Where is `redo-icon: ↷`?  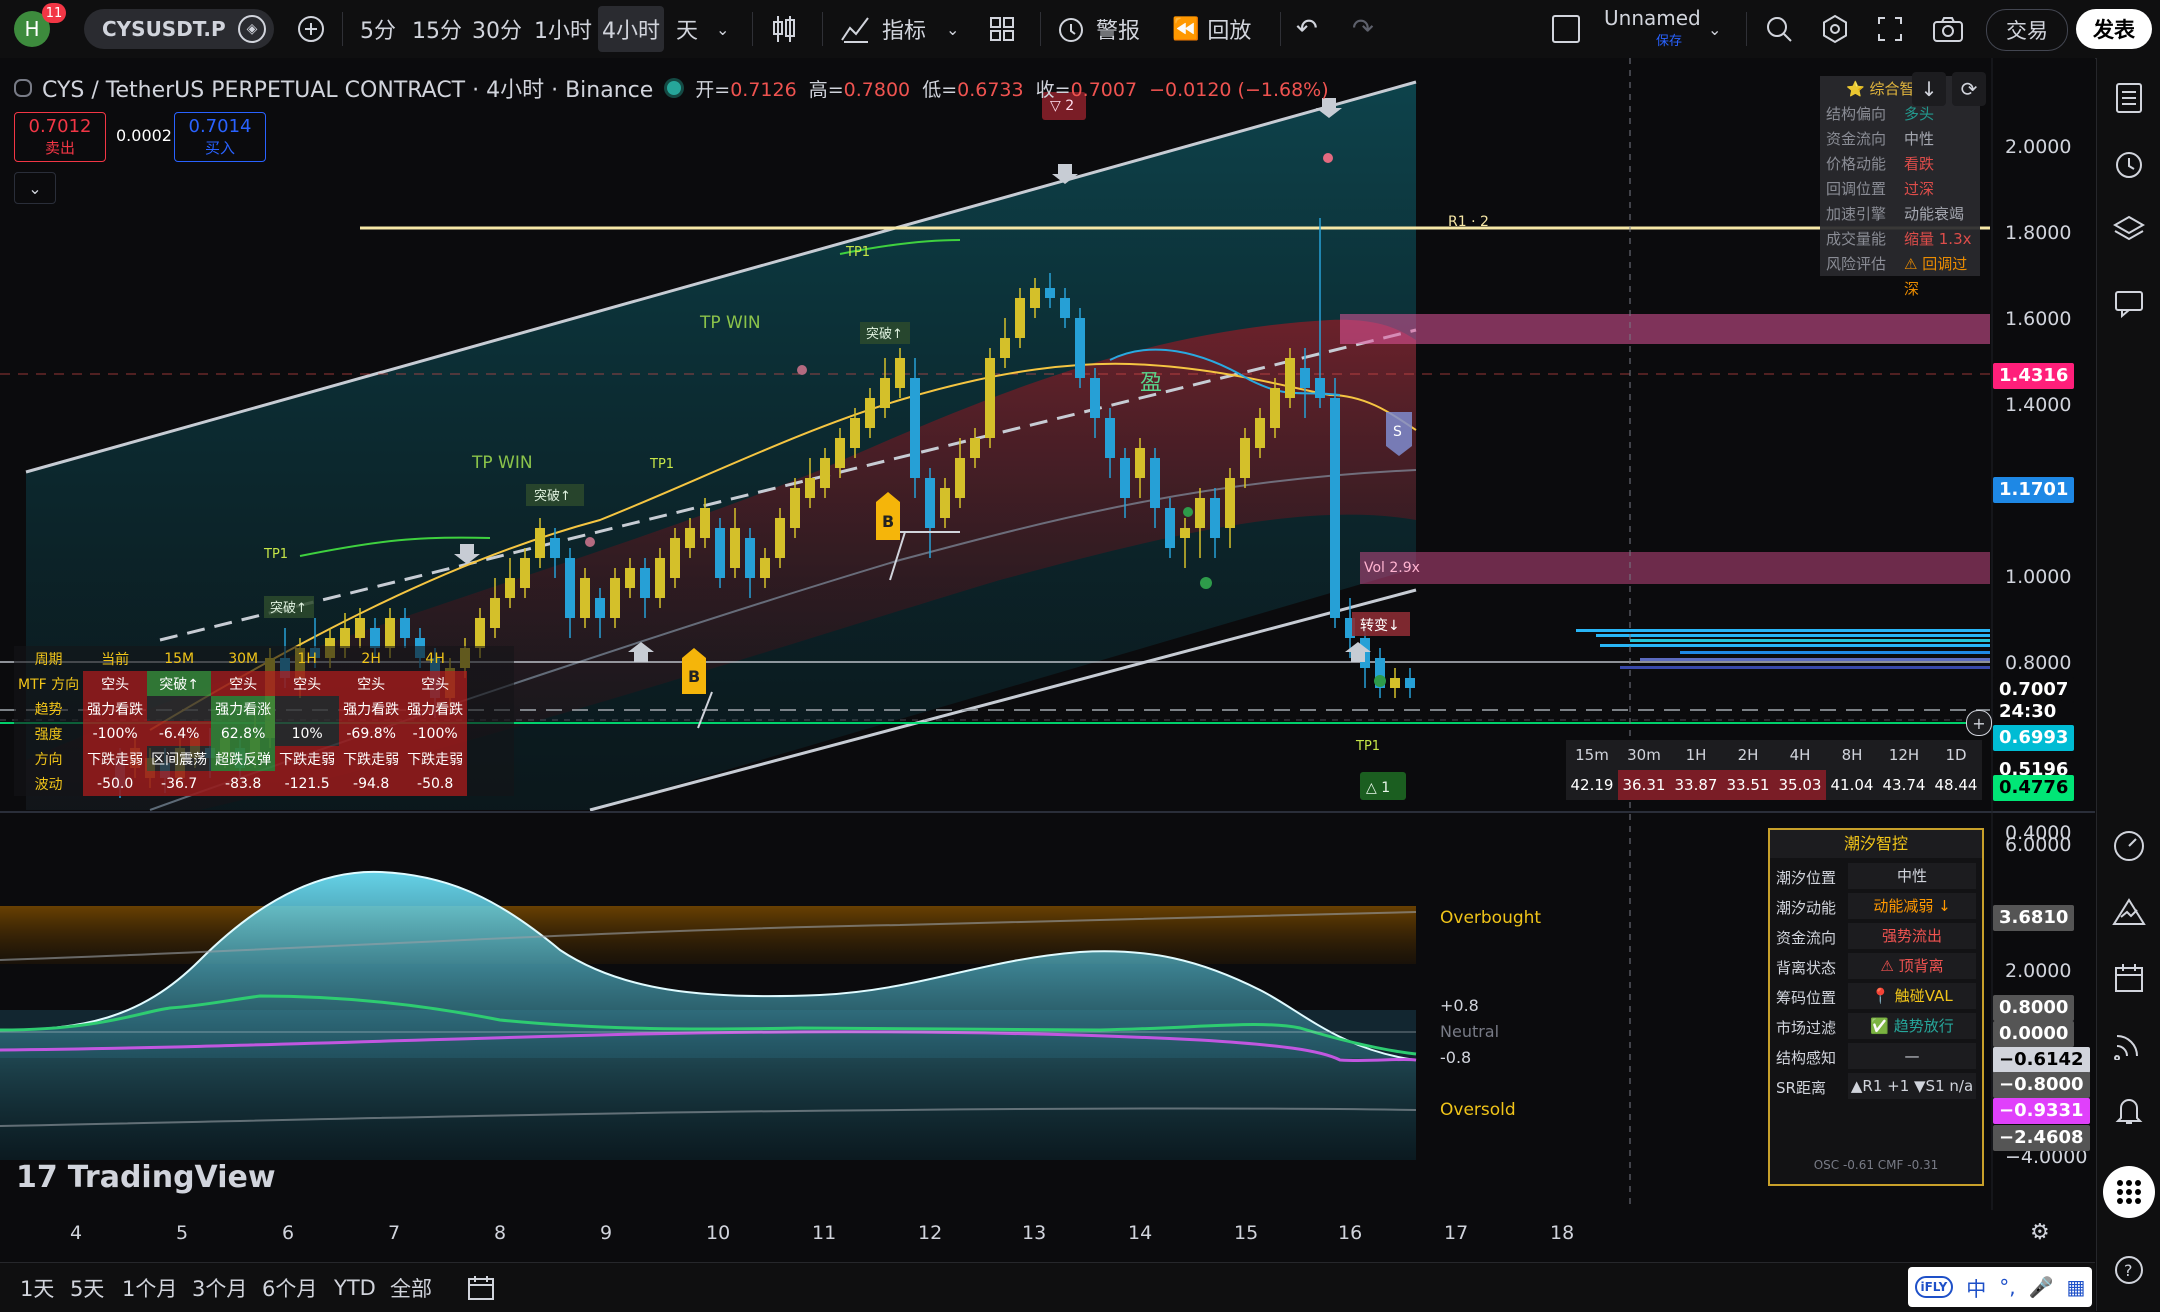
redo-icon: ↷ is located at coordinates (1363, 29).